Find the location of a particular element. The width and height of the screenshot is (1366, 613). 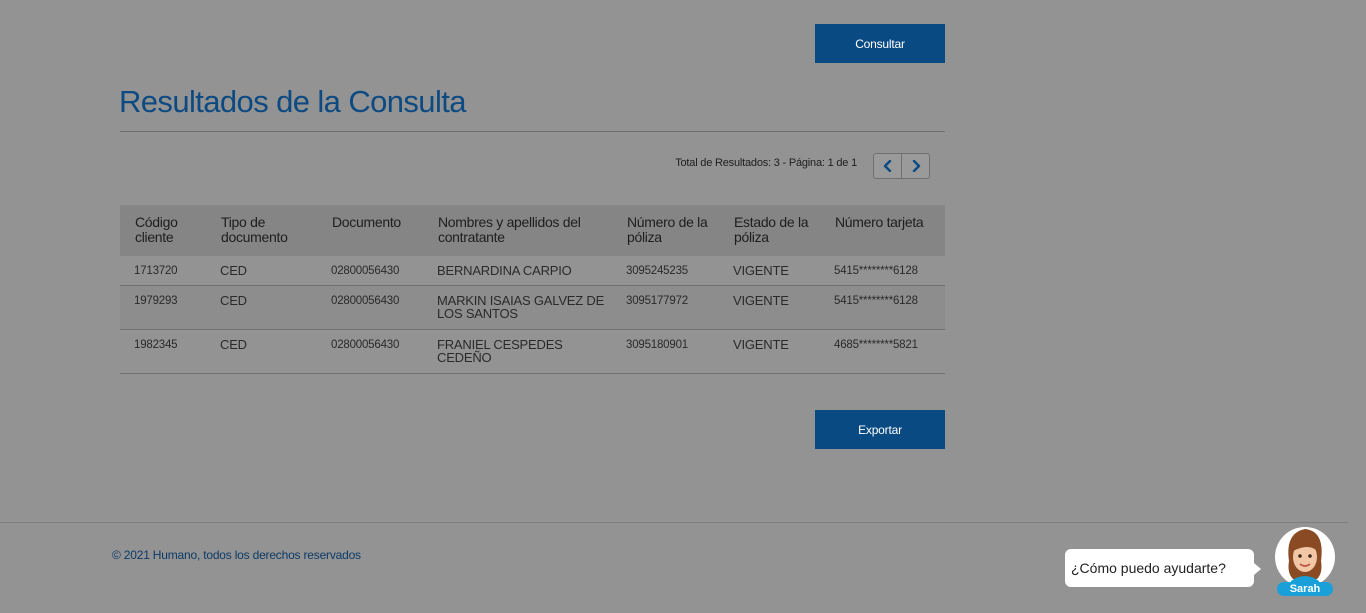

assistant-avatar-icon is located at coordinates (1305, 557).